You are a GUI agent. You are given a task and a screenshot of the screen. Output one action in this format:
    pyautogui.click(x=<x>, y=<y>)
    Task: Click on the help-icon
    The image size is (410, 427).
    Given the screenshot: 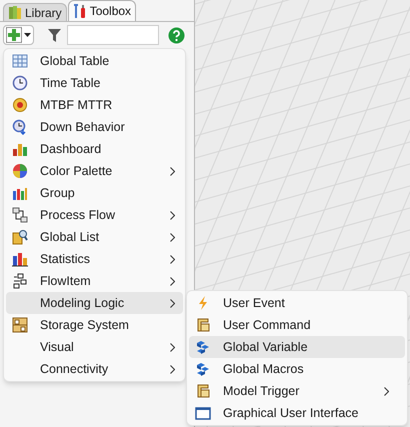 What is the action you would take?
    pyautogui.click(x=176, y=35)
    